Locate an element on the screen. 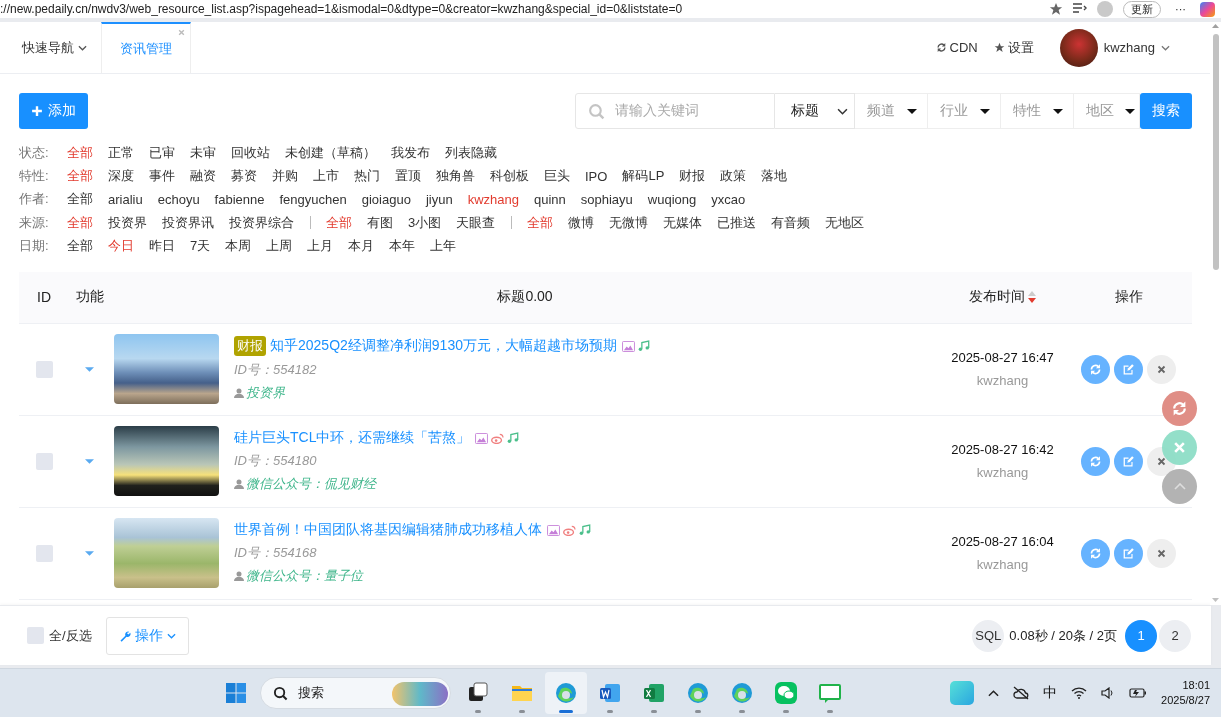  filter-option: 融资 is located at coordinates (203, 176).